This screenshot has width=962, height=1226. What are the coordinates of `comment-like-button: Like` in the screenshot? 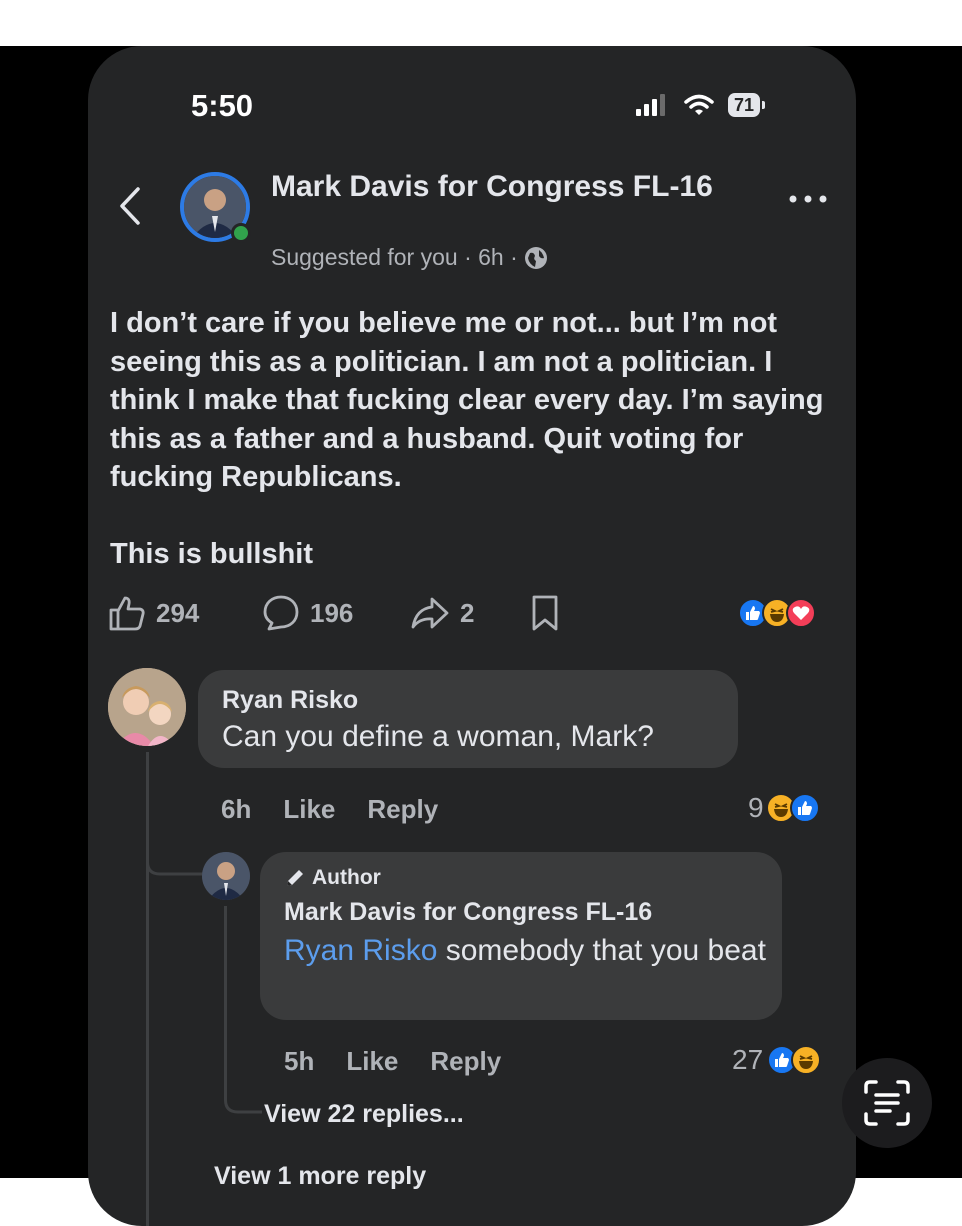 It's located at (309, 809).